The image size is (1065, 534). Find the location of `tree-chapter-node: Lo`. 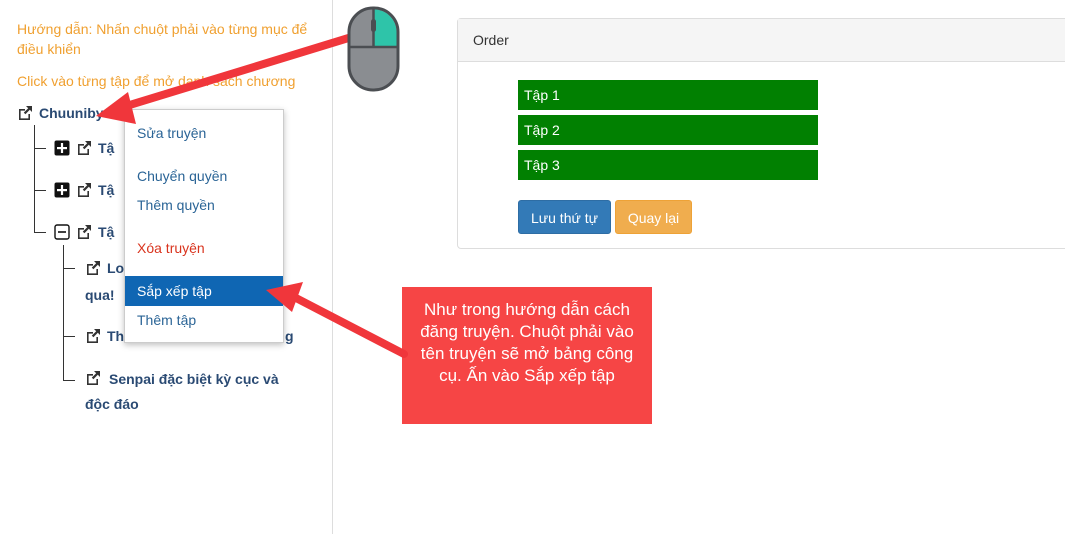

tree-chapter-node: Lo is located at coordinates (104, 268).